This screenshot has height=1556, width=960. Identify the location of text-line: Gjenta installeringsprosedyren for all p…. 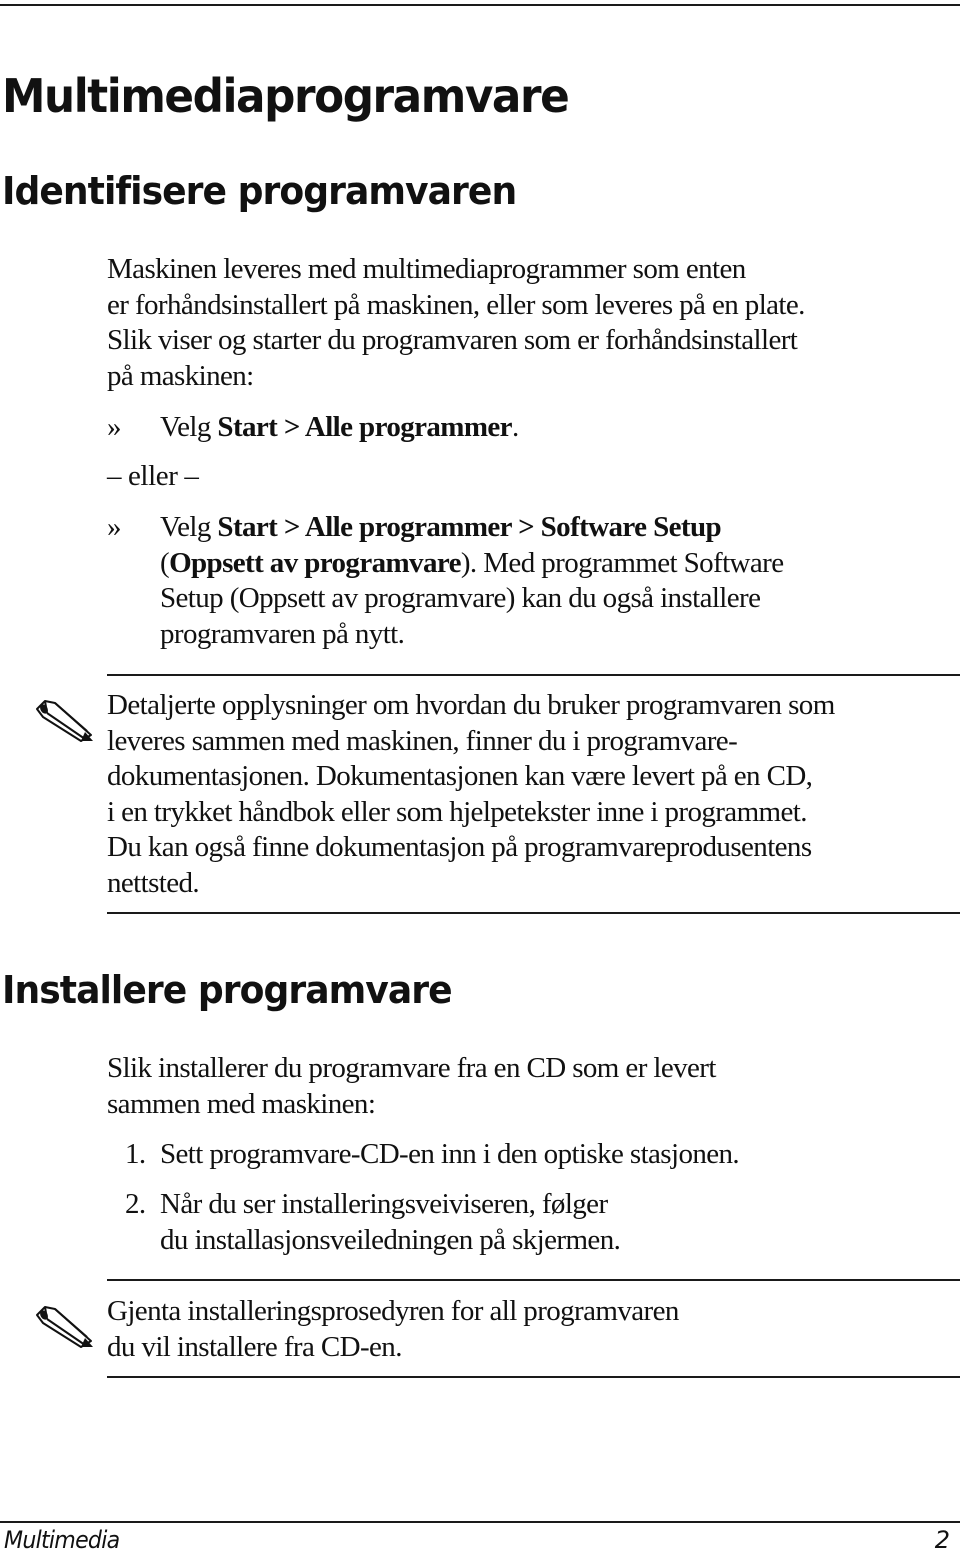
(393, 1311).